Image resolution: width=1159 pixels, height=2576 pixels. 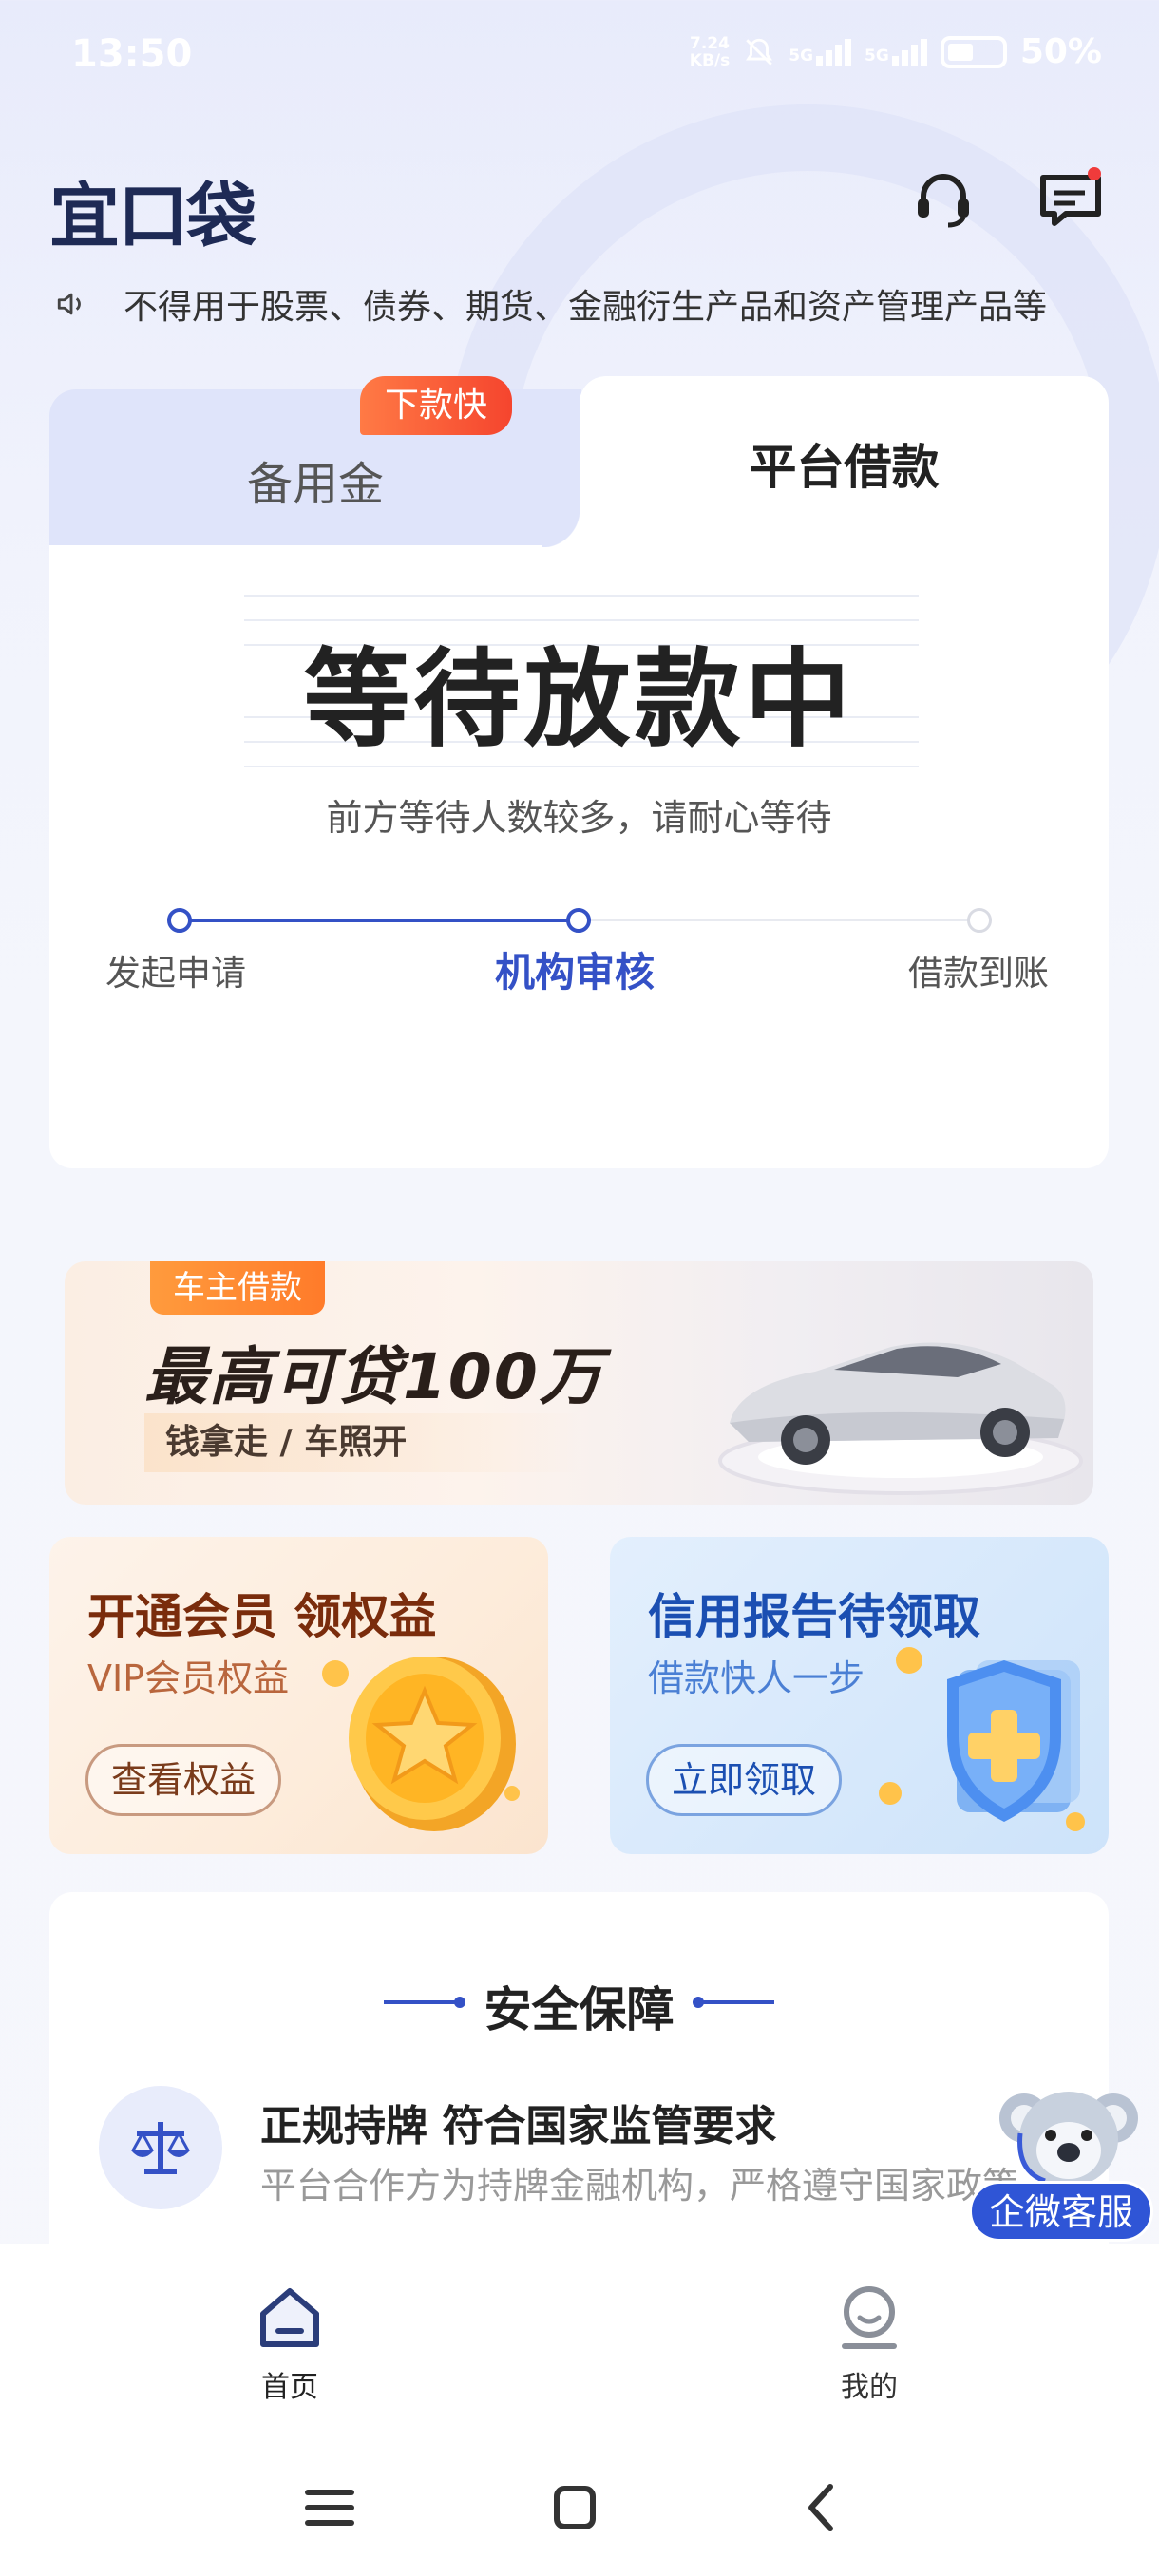 I want to click on fast-badge: 下款快, so click(x=436, y=405).